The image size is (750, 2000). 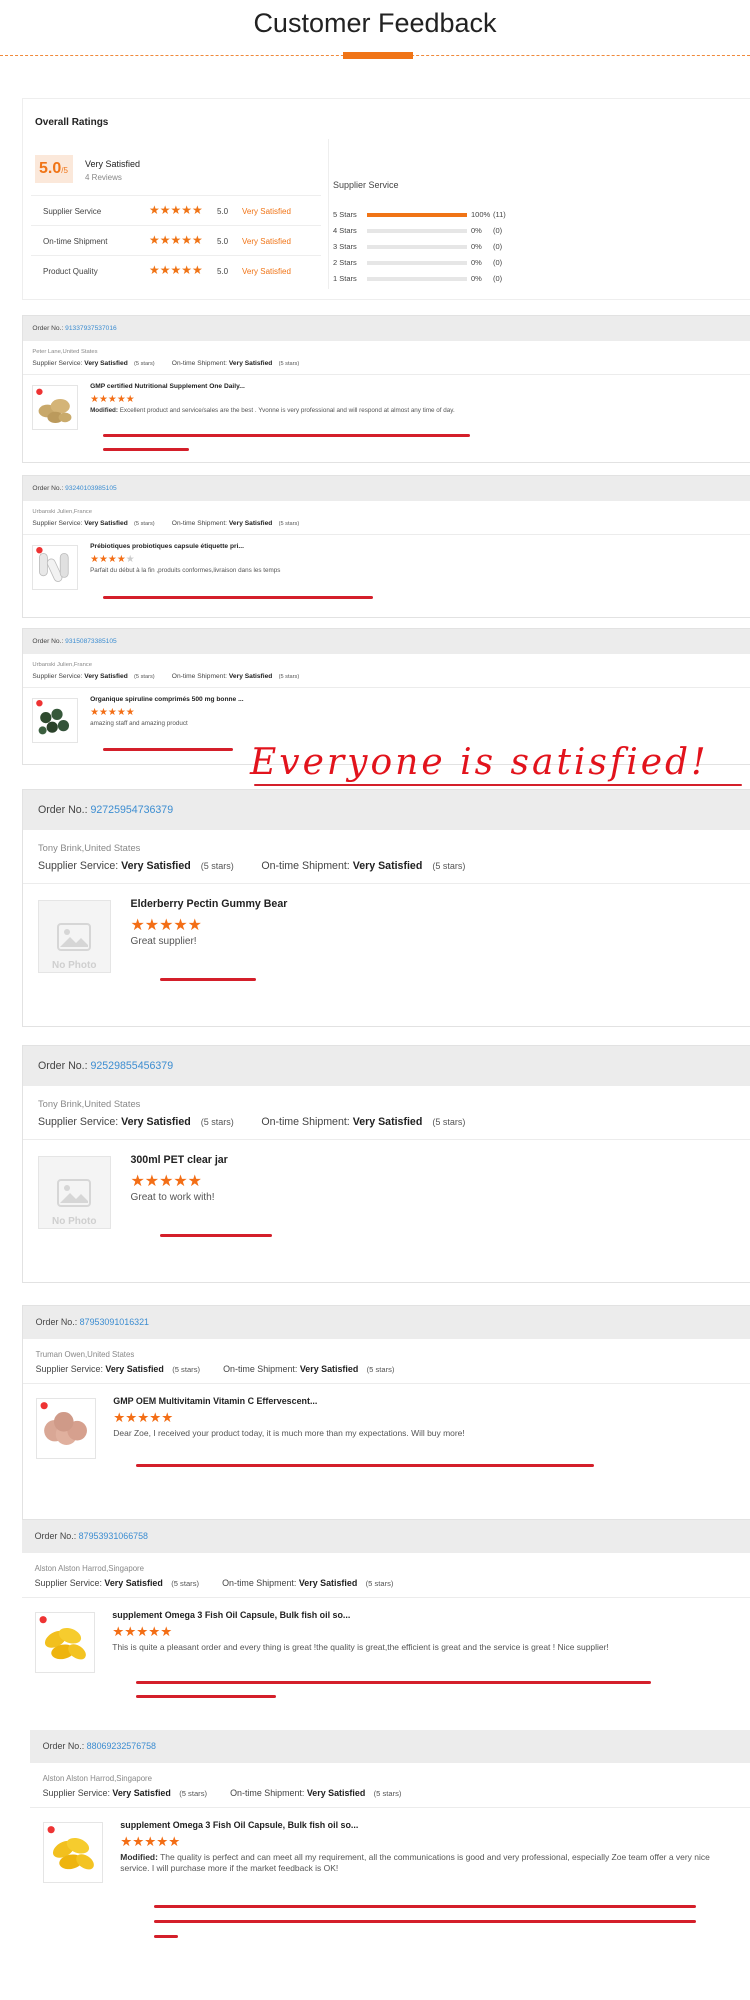 I want to click on overlay-underline, so click(x=498, y=785).